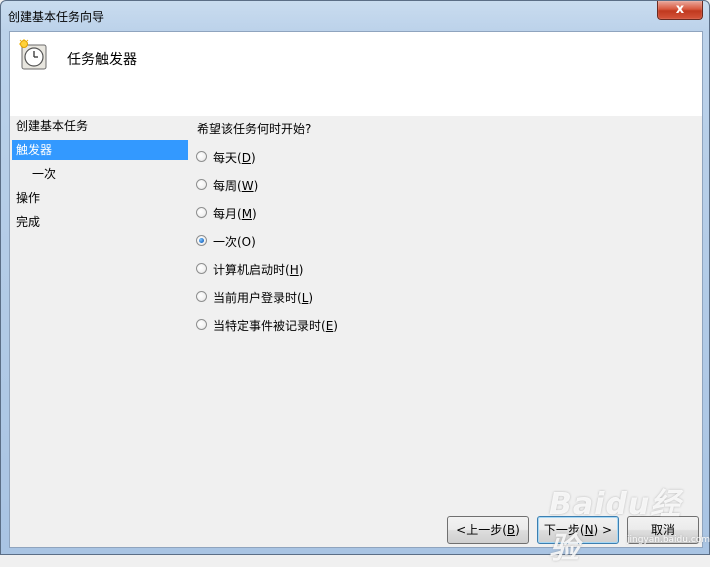 This screenshot has width=710, height=567. What do you see at coordinates (56, 17) in the screenshot?
I see `window-title: 创建基本任务向导` at bounding box center [56, 17].